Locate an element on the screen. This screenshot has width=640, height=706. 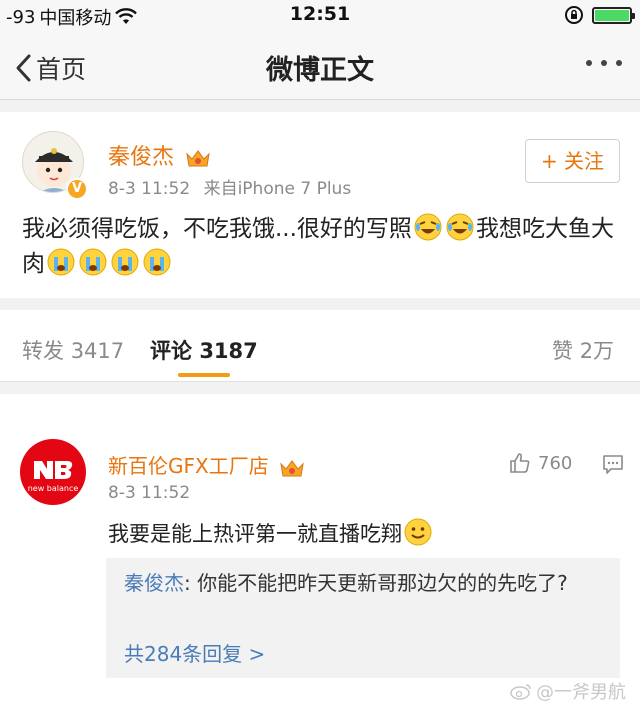
verified-badge: V is located at coordinates (77, 189).